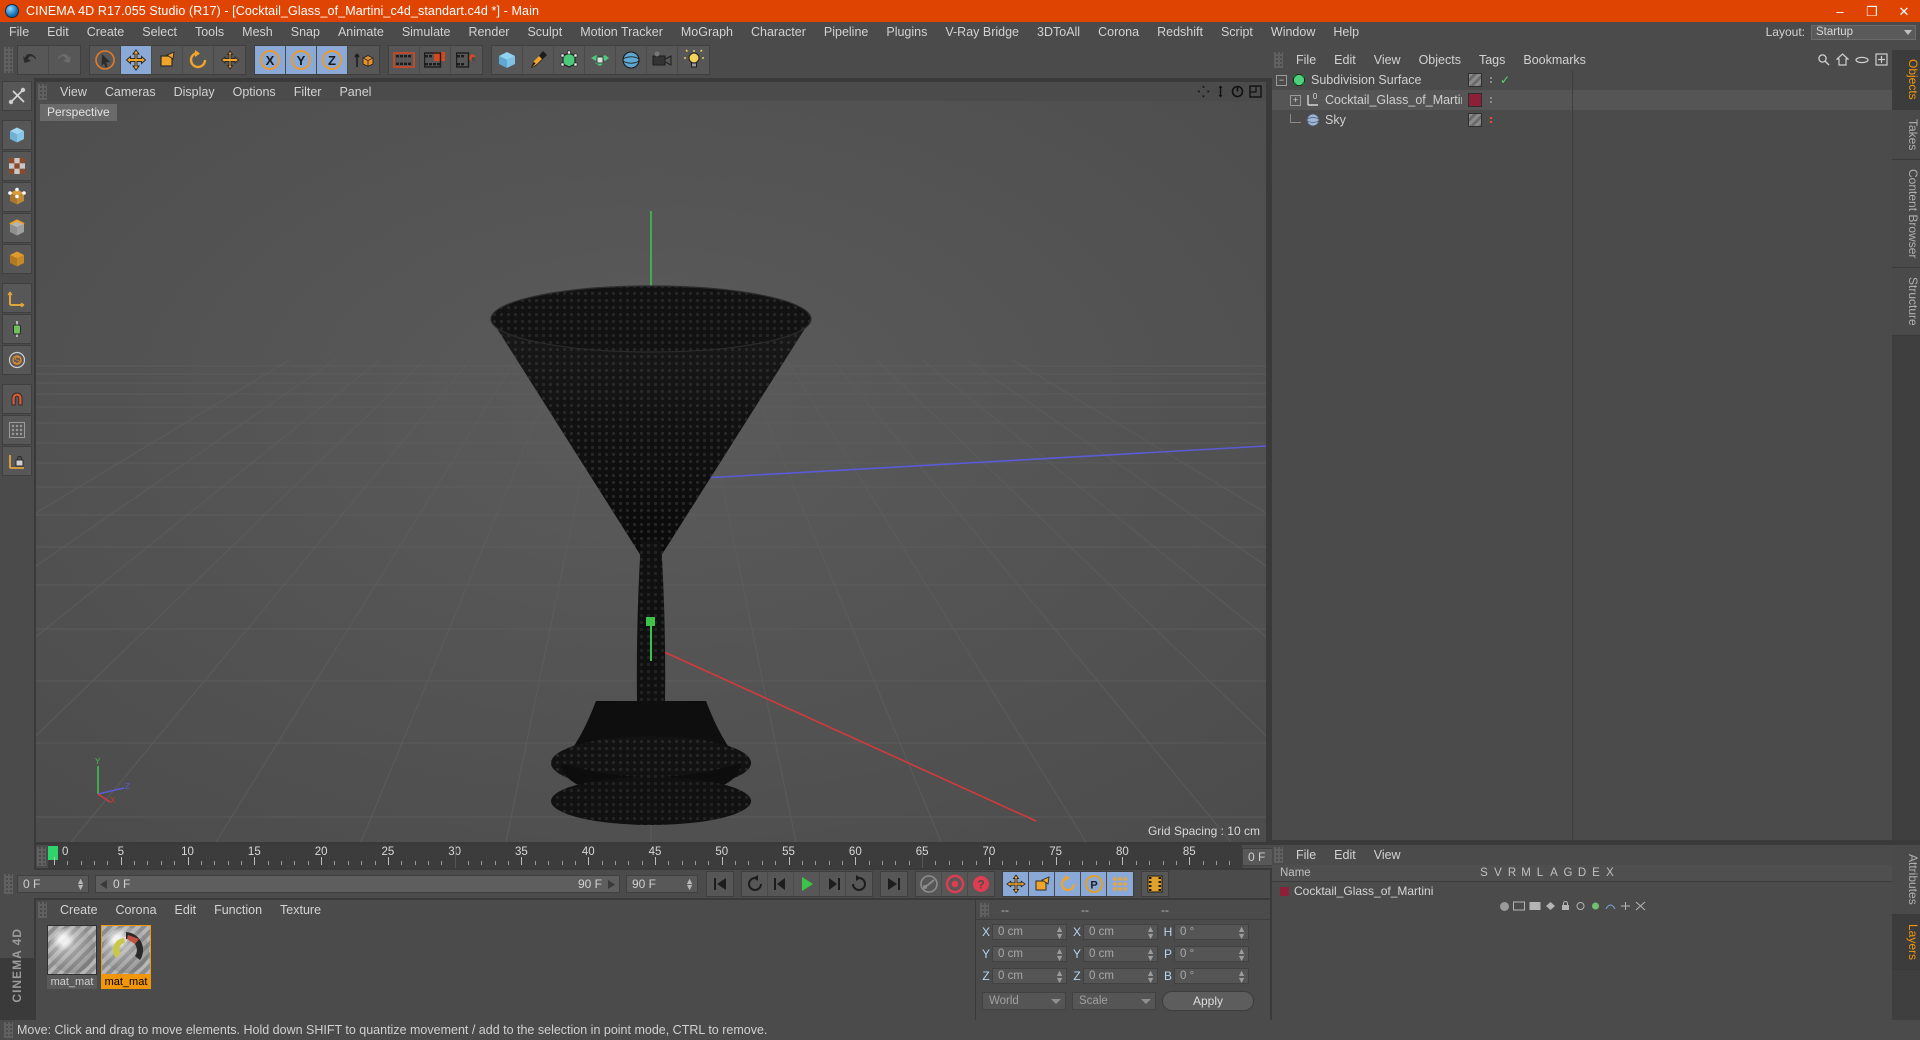  I want to click on anim-key-param: P, so click(1094, 884).